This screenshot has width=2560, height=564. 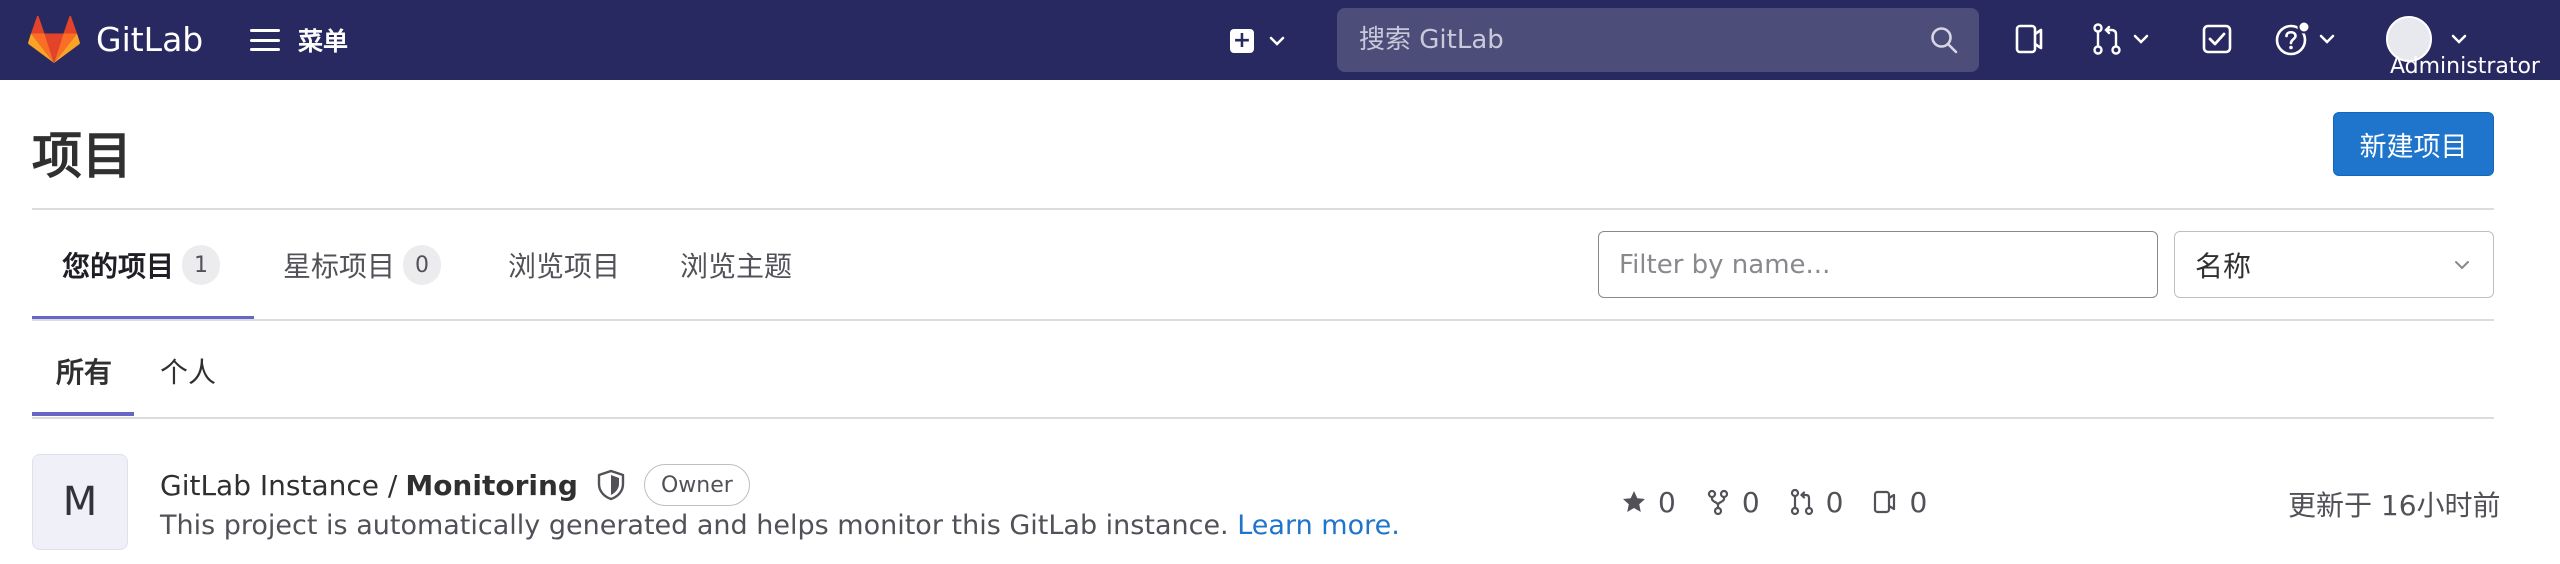 What do you see at coordinates (1634, 501) in the screenshot?
I see `star-icon` at bounding box center [1634, 501].